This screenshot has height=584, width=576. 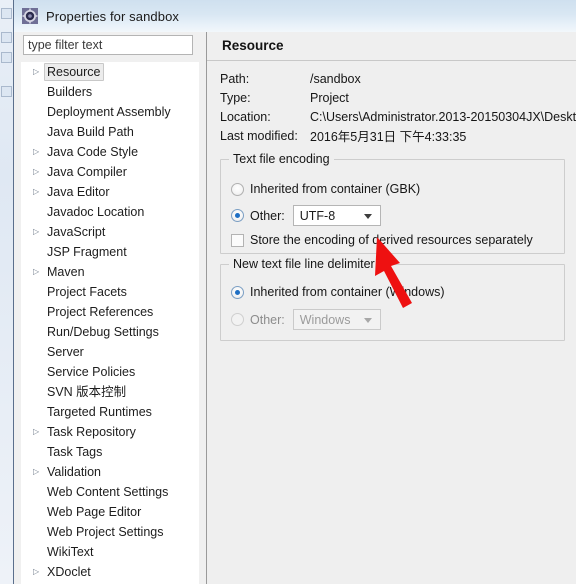 I want to click on tree-item: ▷ Java Code Style, so click(x=110, y=152).